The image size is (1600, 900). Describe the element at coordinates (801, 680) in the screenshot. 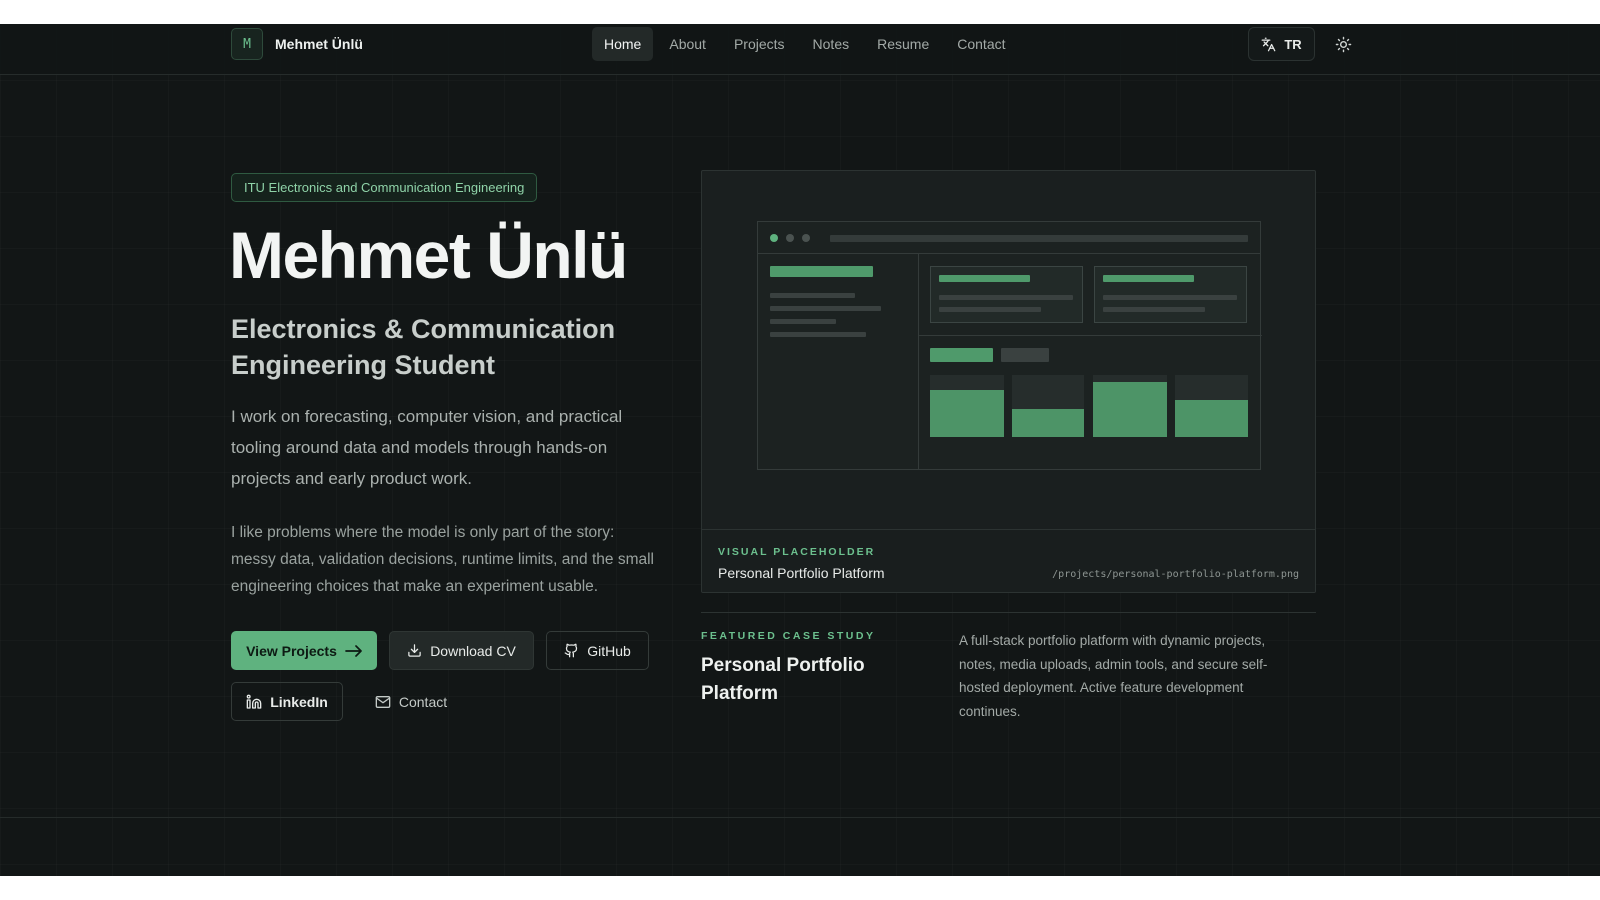

I see `featured-case-study-title: Personal Portfolio Platform` at that location.